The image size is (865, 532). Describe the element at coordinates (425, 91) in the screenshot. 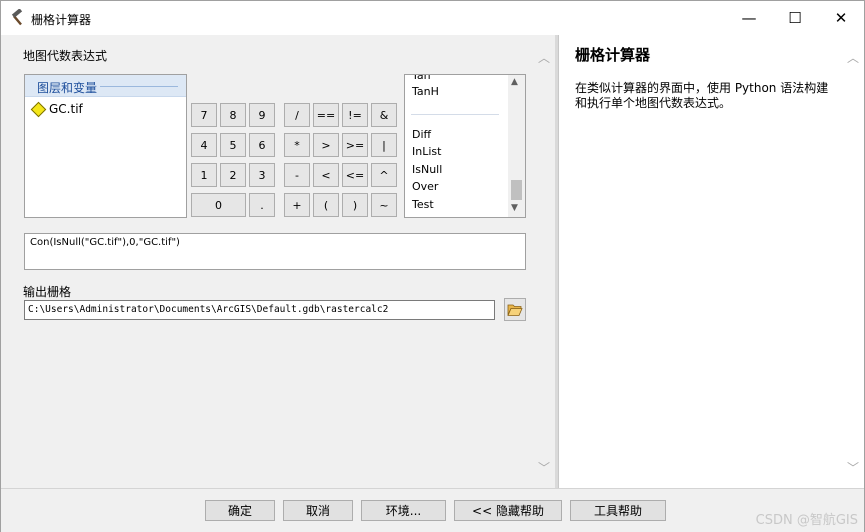

I see `function-item-tanh: TanH` at that location.